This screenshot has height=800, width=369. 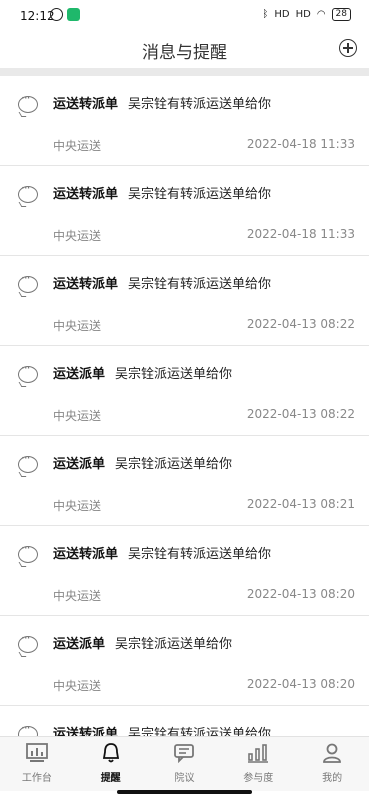 I want to click on tab-bar-chart: 参与度, so click(x=258, y=764).